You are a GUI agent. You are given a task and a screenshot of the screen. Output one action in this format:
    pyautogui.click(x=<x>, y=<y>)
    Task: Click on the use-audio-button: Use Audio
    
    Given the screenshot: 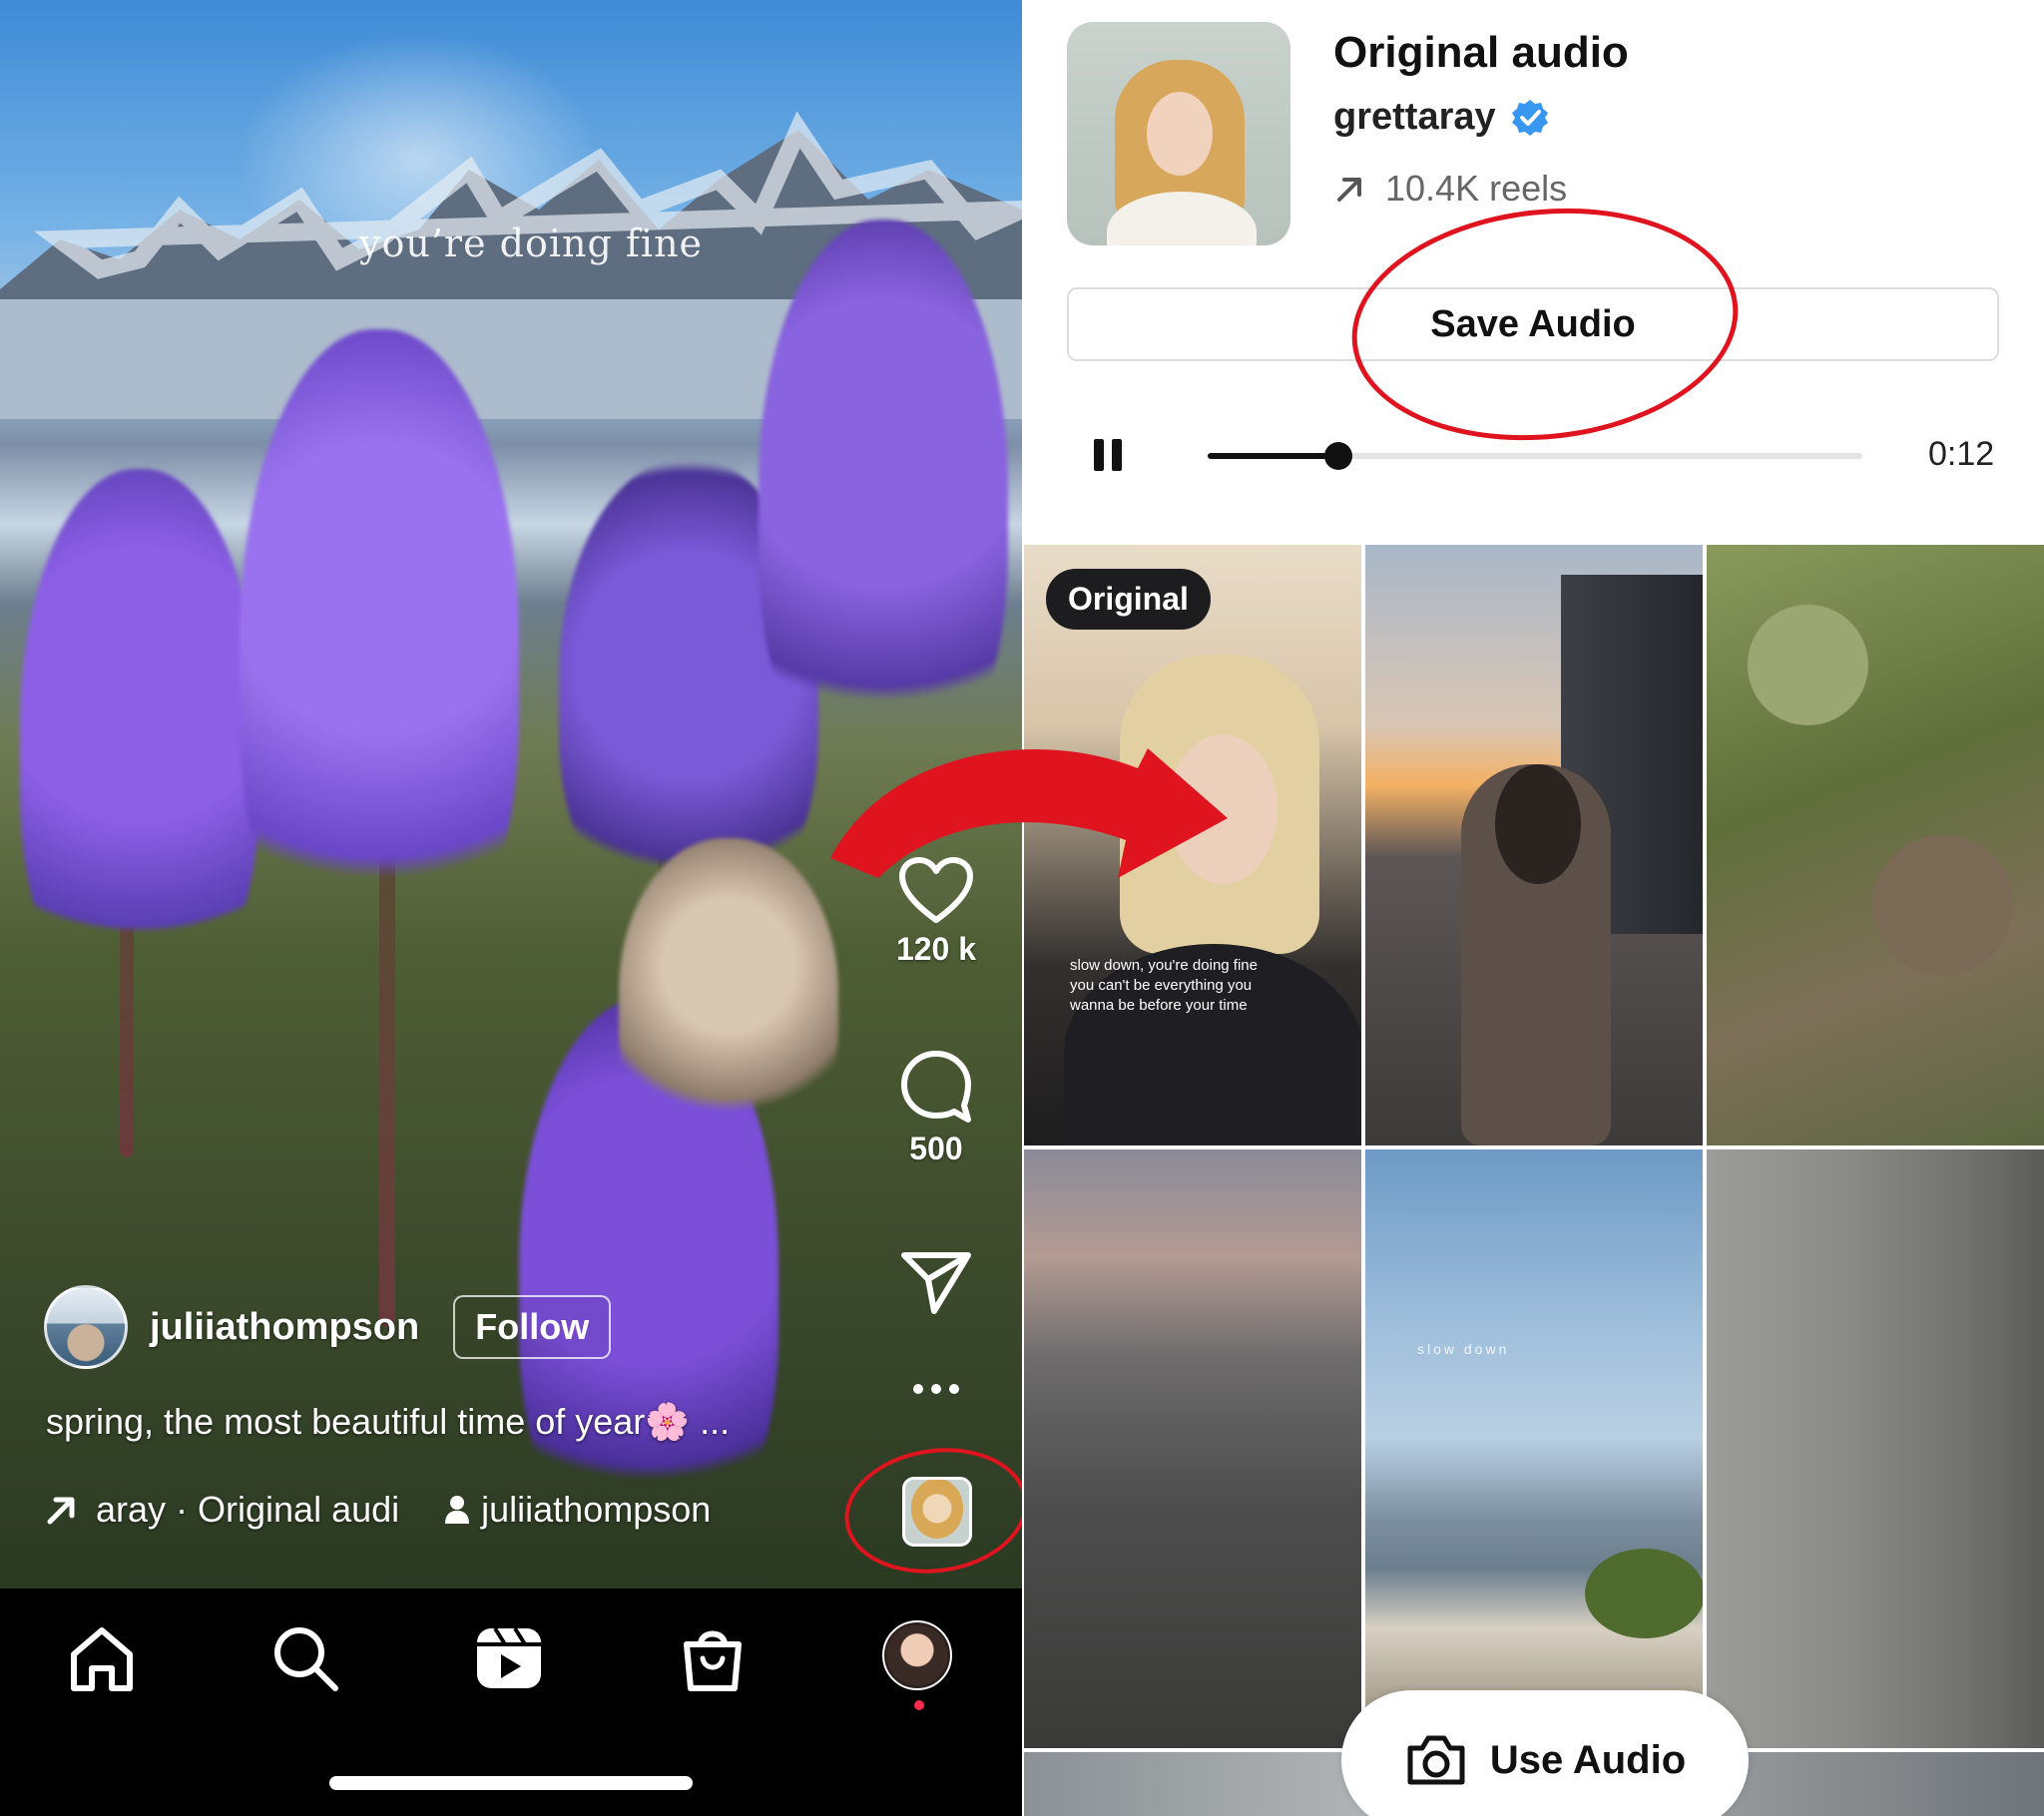 What is the action you would take?
    pyautogui.click(x=1545, y=1753)
    